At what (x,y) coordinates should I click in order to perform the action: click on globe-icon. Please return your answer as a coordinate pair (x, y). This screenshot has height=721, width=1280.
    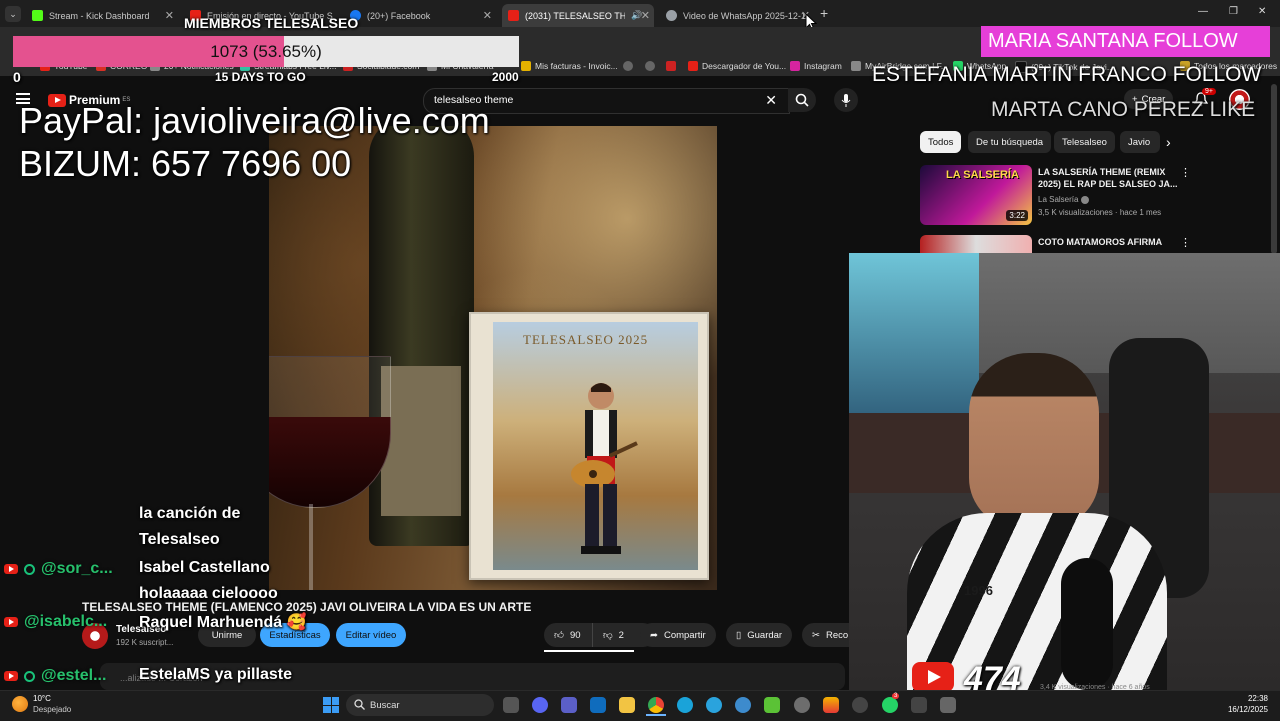
    Looking at the image, I should click on (743, 705).